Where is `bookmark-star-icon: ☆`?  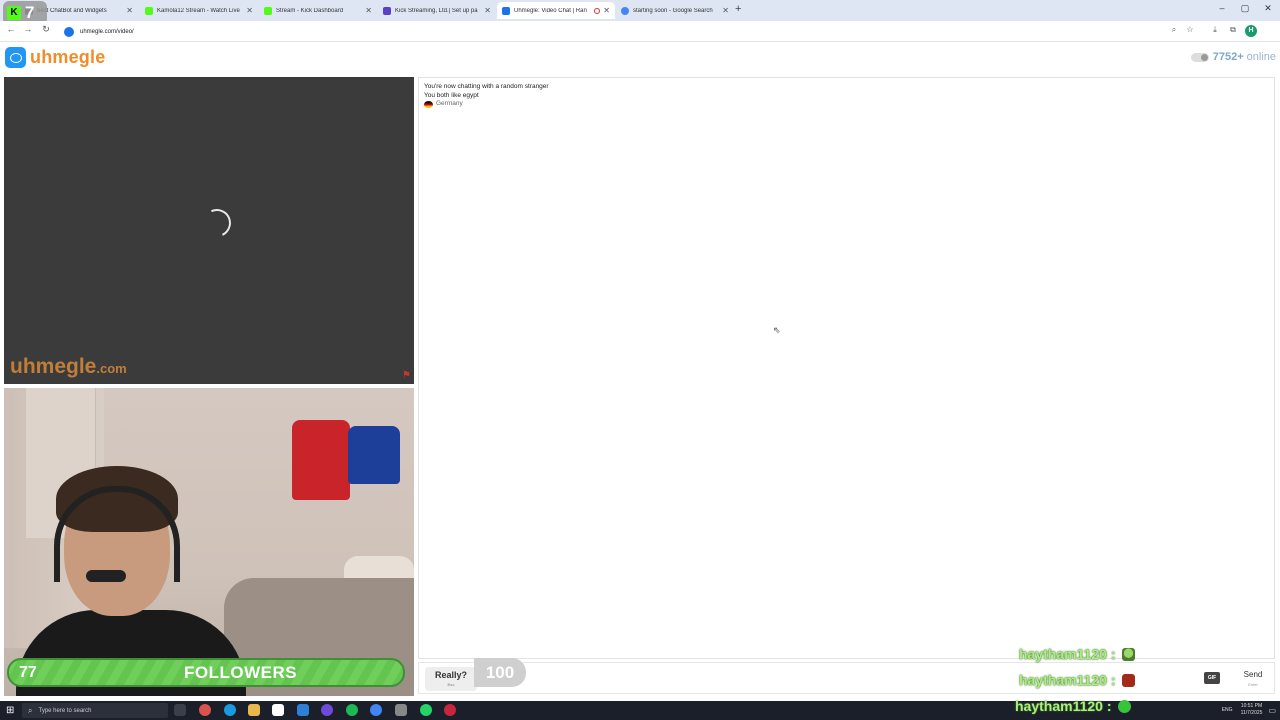 bookmark-star-icon: ☆ is located at coordinates (1190, 29).